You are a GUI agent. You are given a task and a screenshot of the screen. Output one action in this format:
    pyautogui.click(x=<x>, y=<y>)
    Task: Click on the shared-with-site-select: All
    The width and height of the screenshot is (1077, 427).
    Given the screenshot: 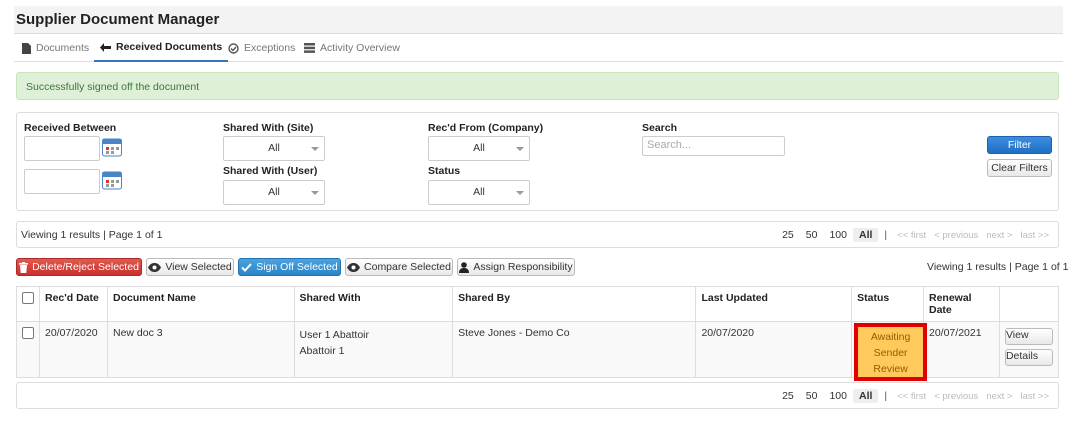 What is the action you would take?
    pyautogui.click(x=274, y=148)
    